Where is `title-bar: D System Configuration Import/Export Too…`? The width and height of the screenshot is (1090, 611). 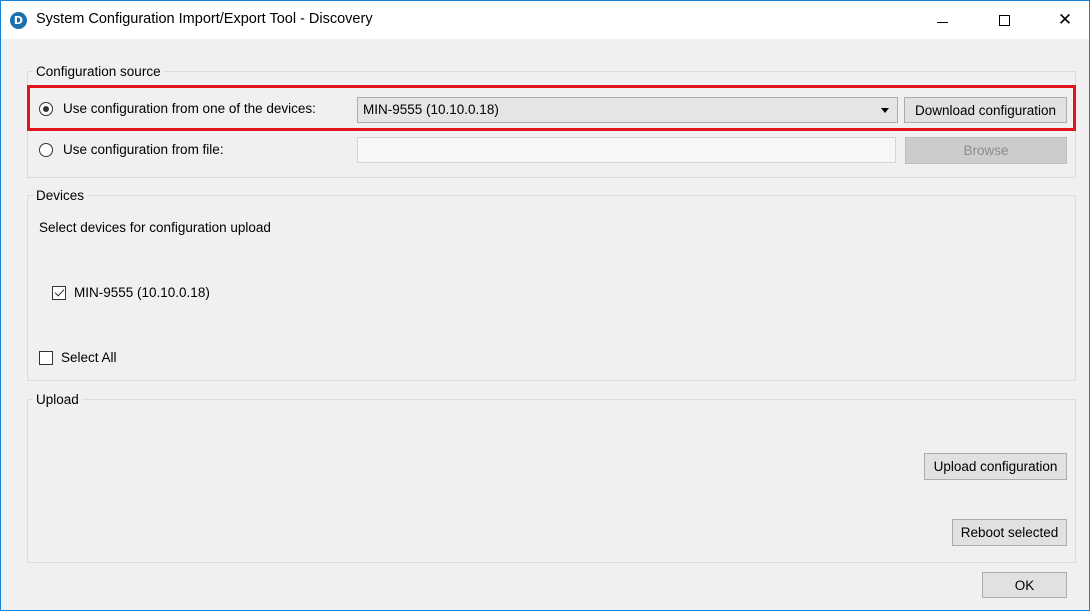
title-bar: D System Configuration Import/Export Too… is located at coordinates (545, 20).